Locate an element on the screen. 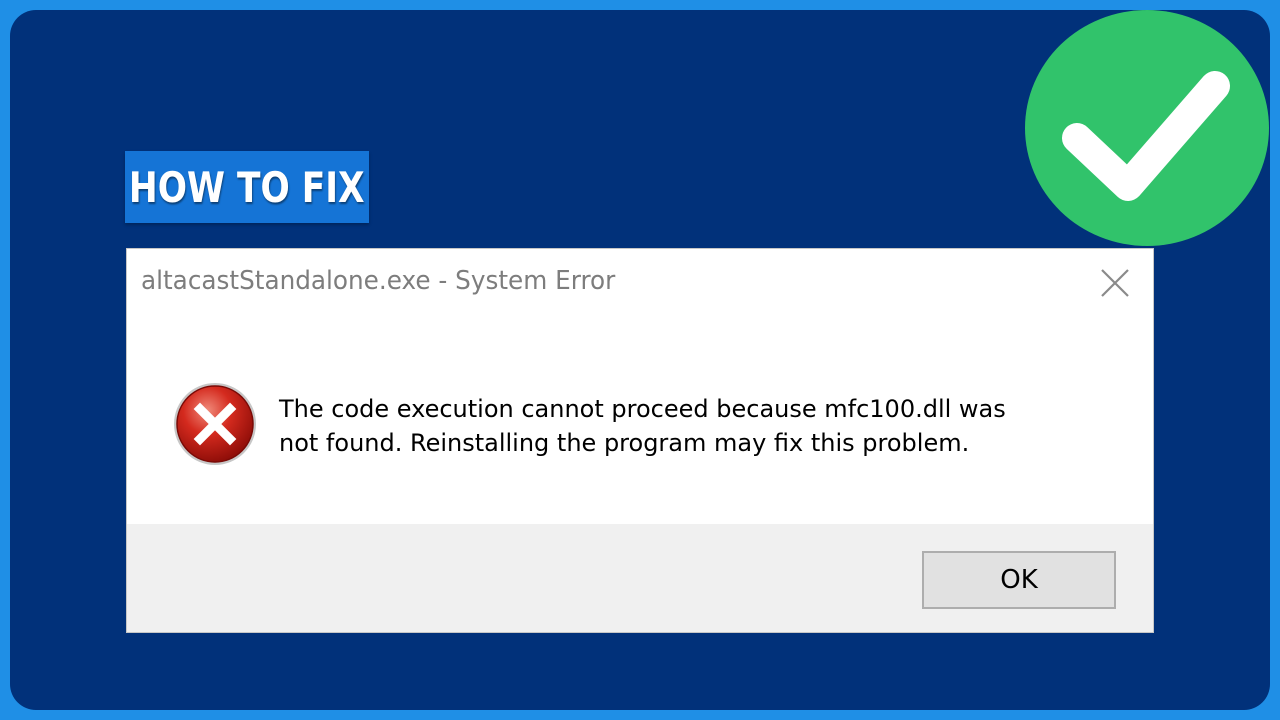  badge-text: HOW TO FIX is located at coordinates (247, 187).